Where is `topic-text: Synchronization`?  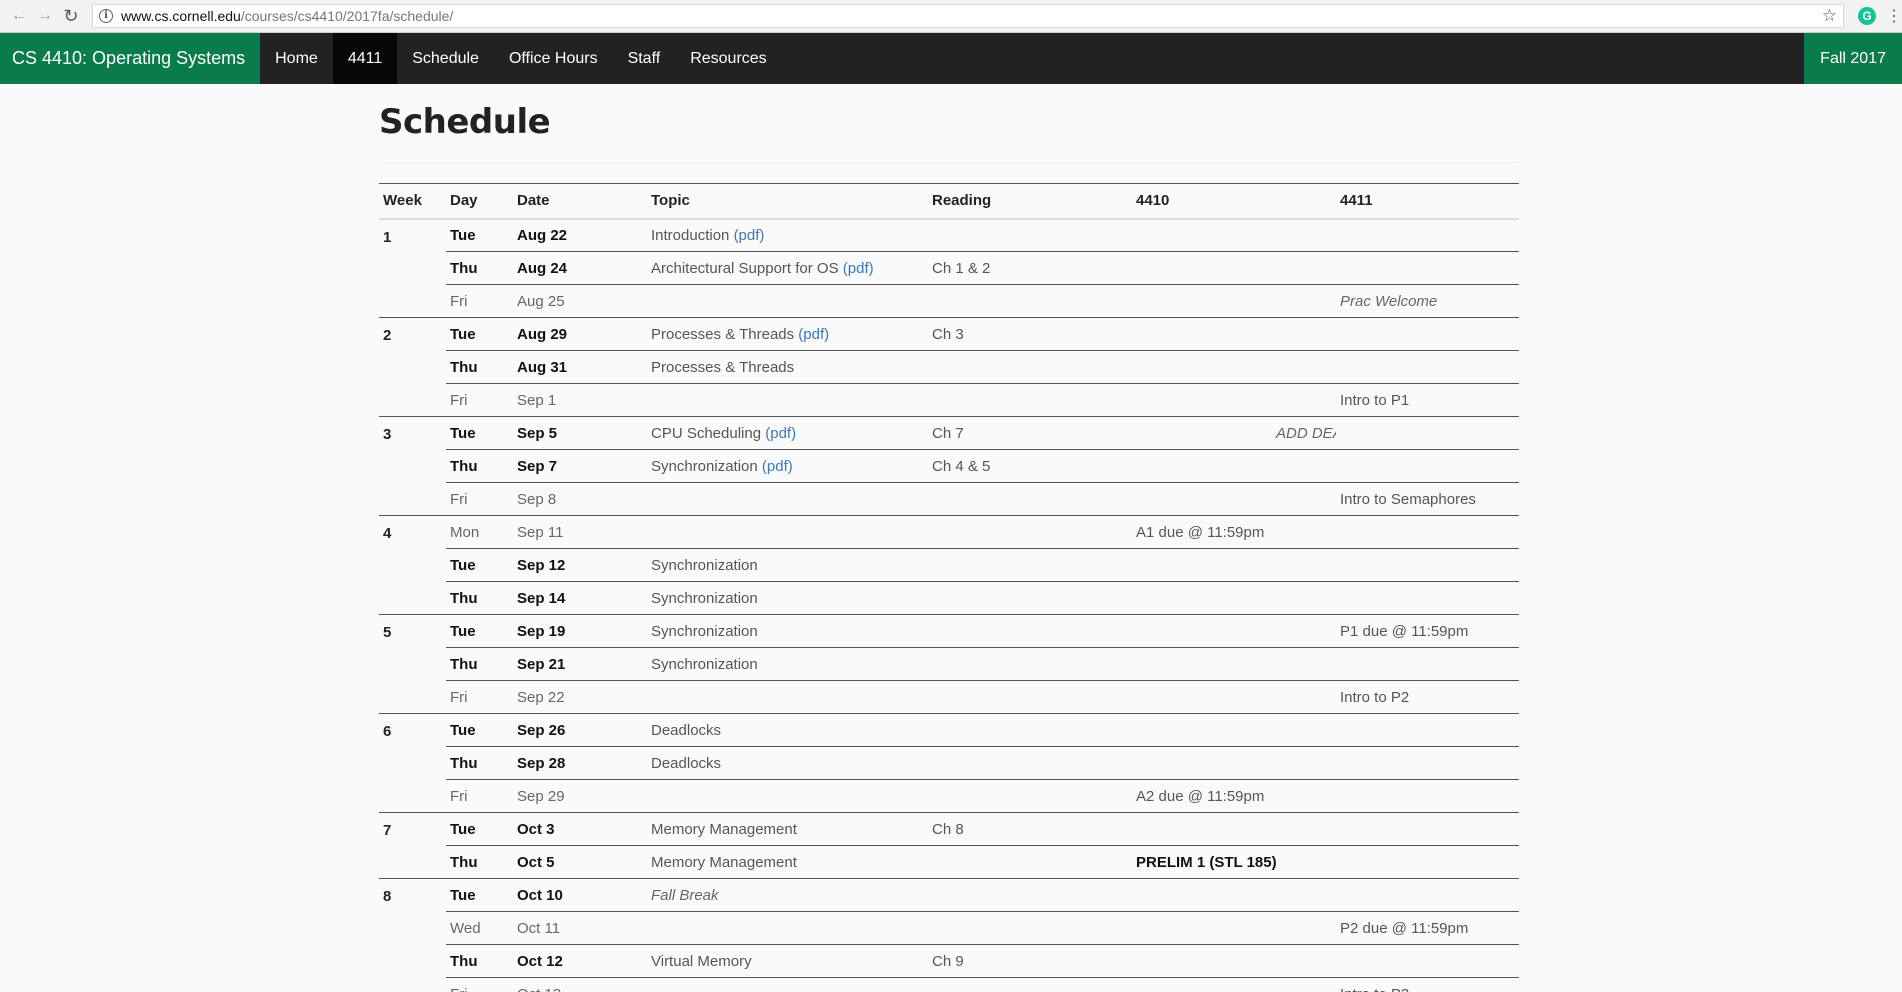
topic-text: Synchronization is located at coordinates (704, 664).